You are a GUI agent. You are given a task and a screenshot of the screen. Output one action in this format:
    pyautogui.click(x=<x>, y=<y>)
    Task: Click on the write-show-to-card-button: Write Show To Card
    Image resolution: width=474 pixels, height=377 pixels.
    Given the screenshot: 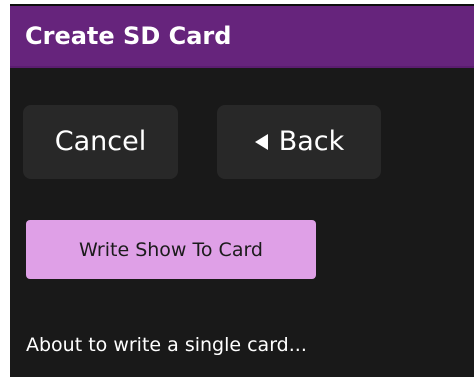 What is the action you would take?
    pyautogui.click(x=171, y=249)
    